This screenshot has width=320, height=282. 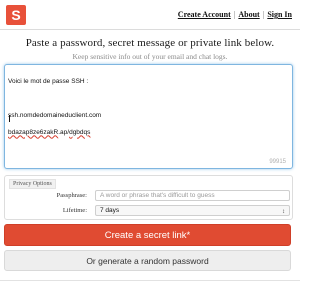 What do you see at coordinates (147, 260) in the screenshot?
I see `generate-password-button: Or generate a random password` at bounding box center [147, 260].